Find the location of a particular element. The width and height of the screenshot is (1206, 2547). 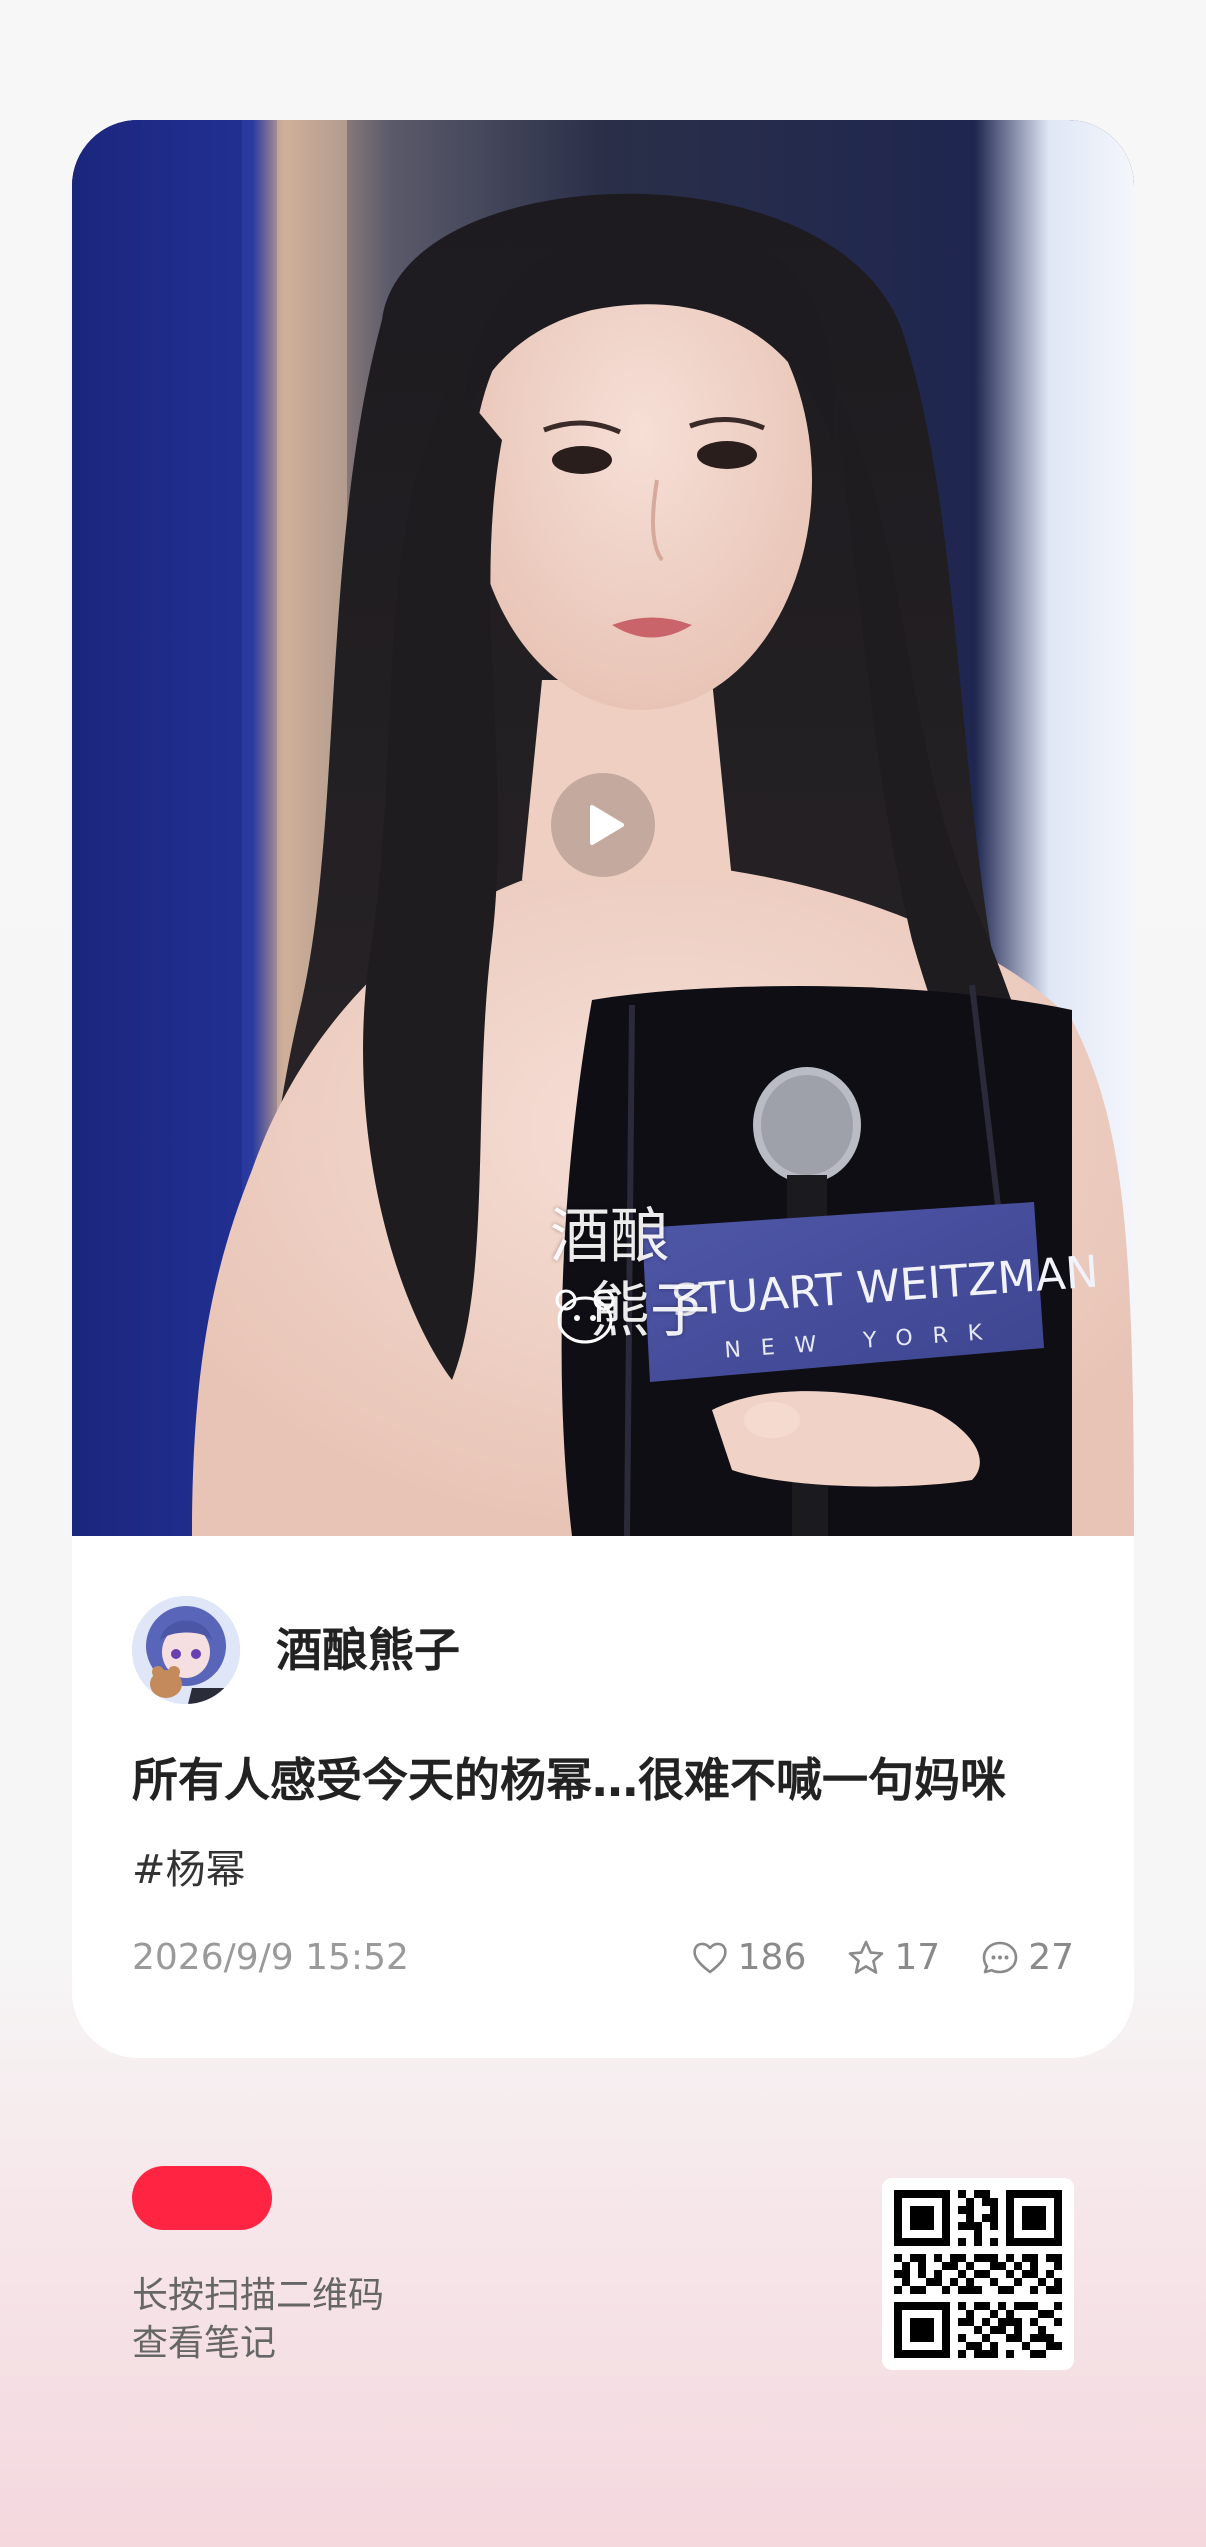

brand-badge is located at coordinates (202, 2198).